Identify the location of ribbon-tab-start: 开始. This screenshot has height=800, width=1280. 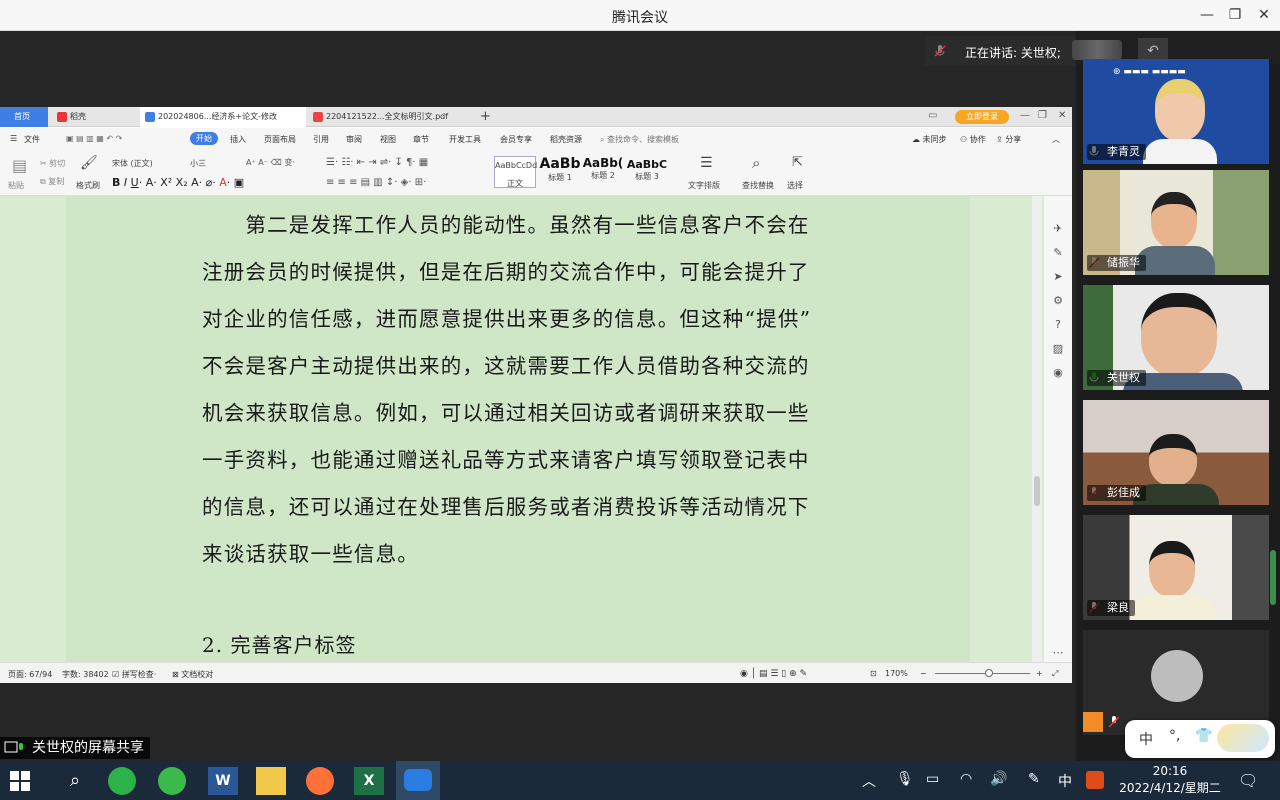
(204, 138).